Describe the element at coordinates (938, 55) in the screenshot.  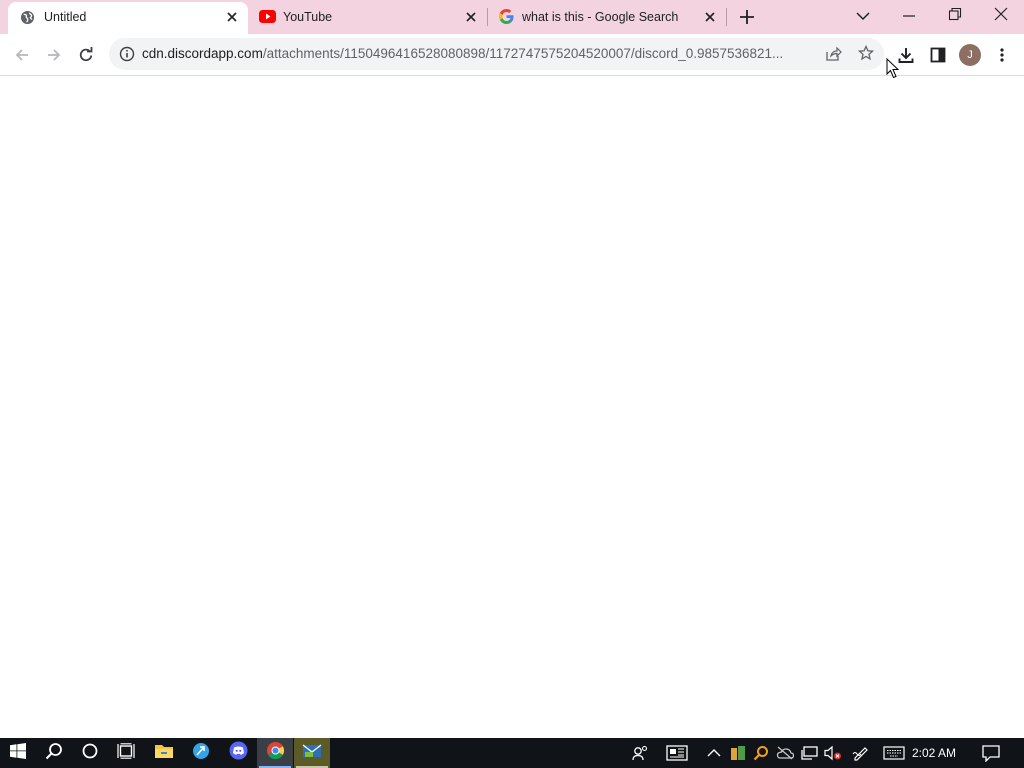
I see `side-panel-icon` at that location.